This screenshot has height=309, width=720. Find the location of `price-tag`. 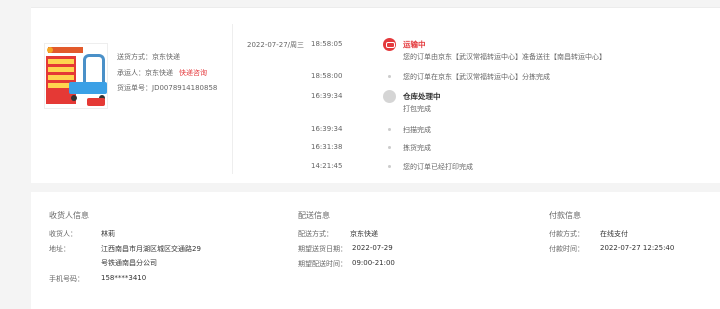

price-tag is located at coordinates (96, 102).